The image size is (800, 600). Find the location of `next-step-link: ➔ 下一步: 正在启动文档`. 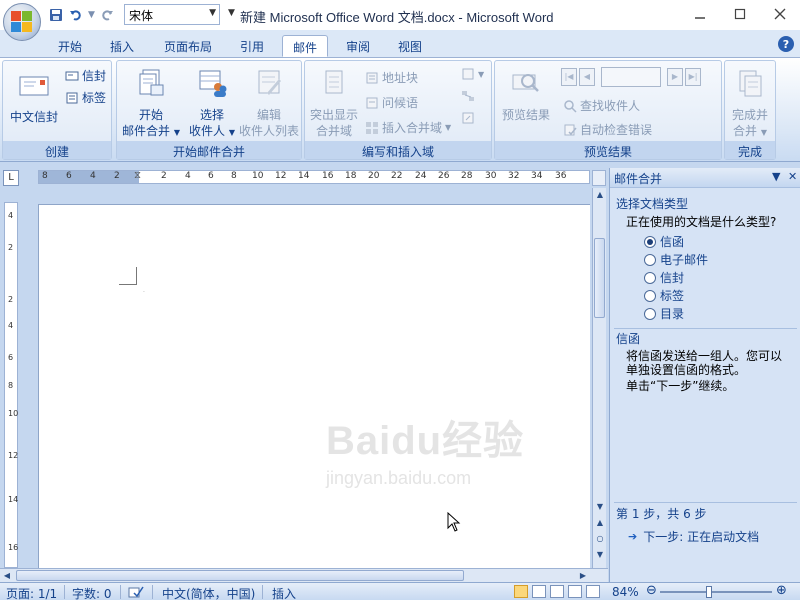

next-step-link: ➔ 下一步: 正在启动文档 is located at coordinates (693, 536).